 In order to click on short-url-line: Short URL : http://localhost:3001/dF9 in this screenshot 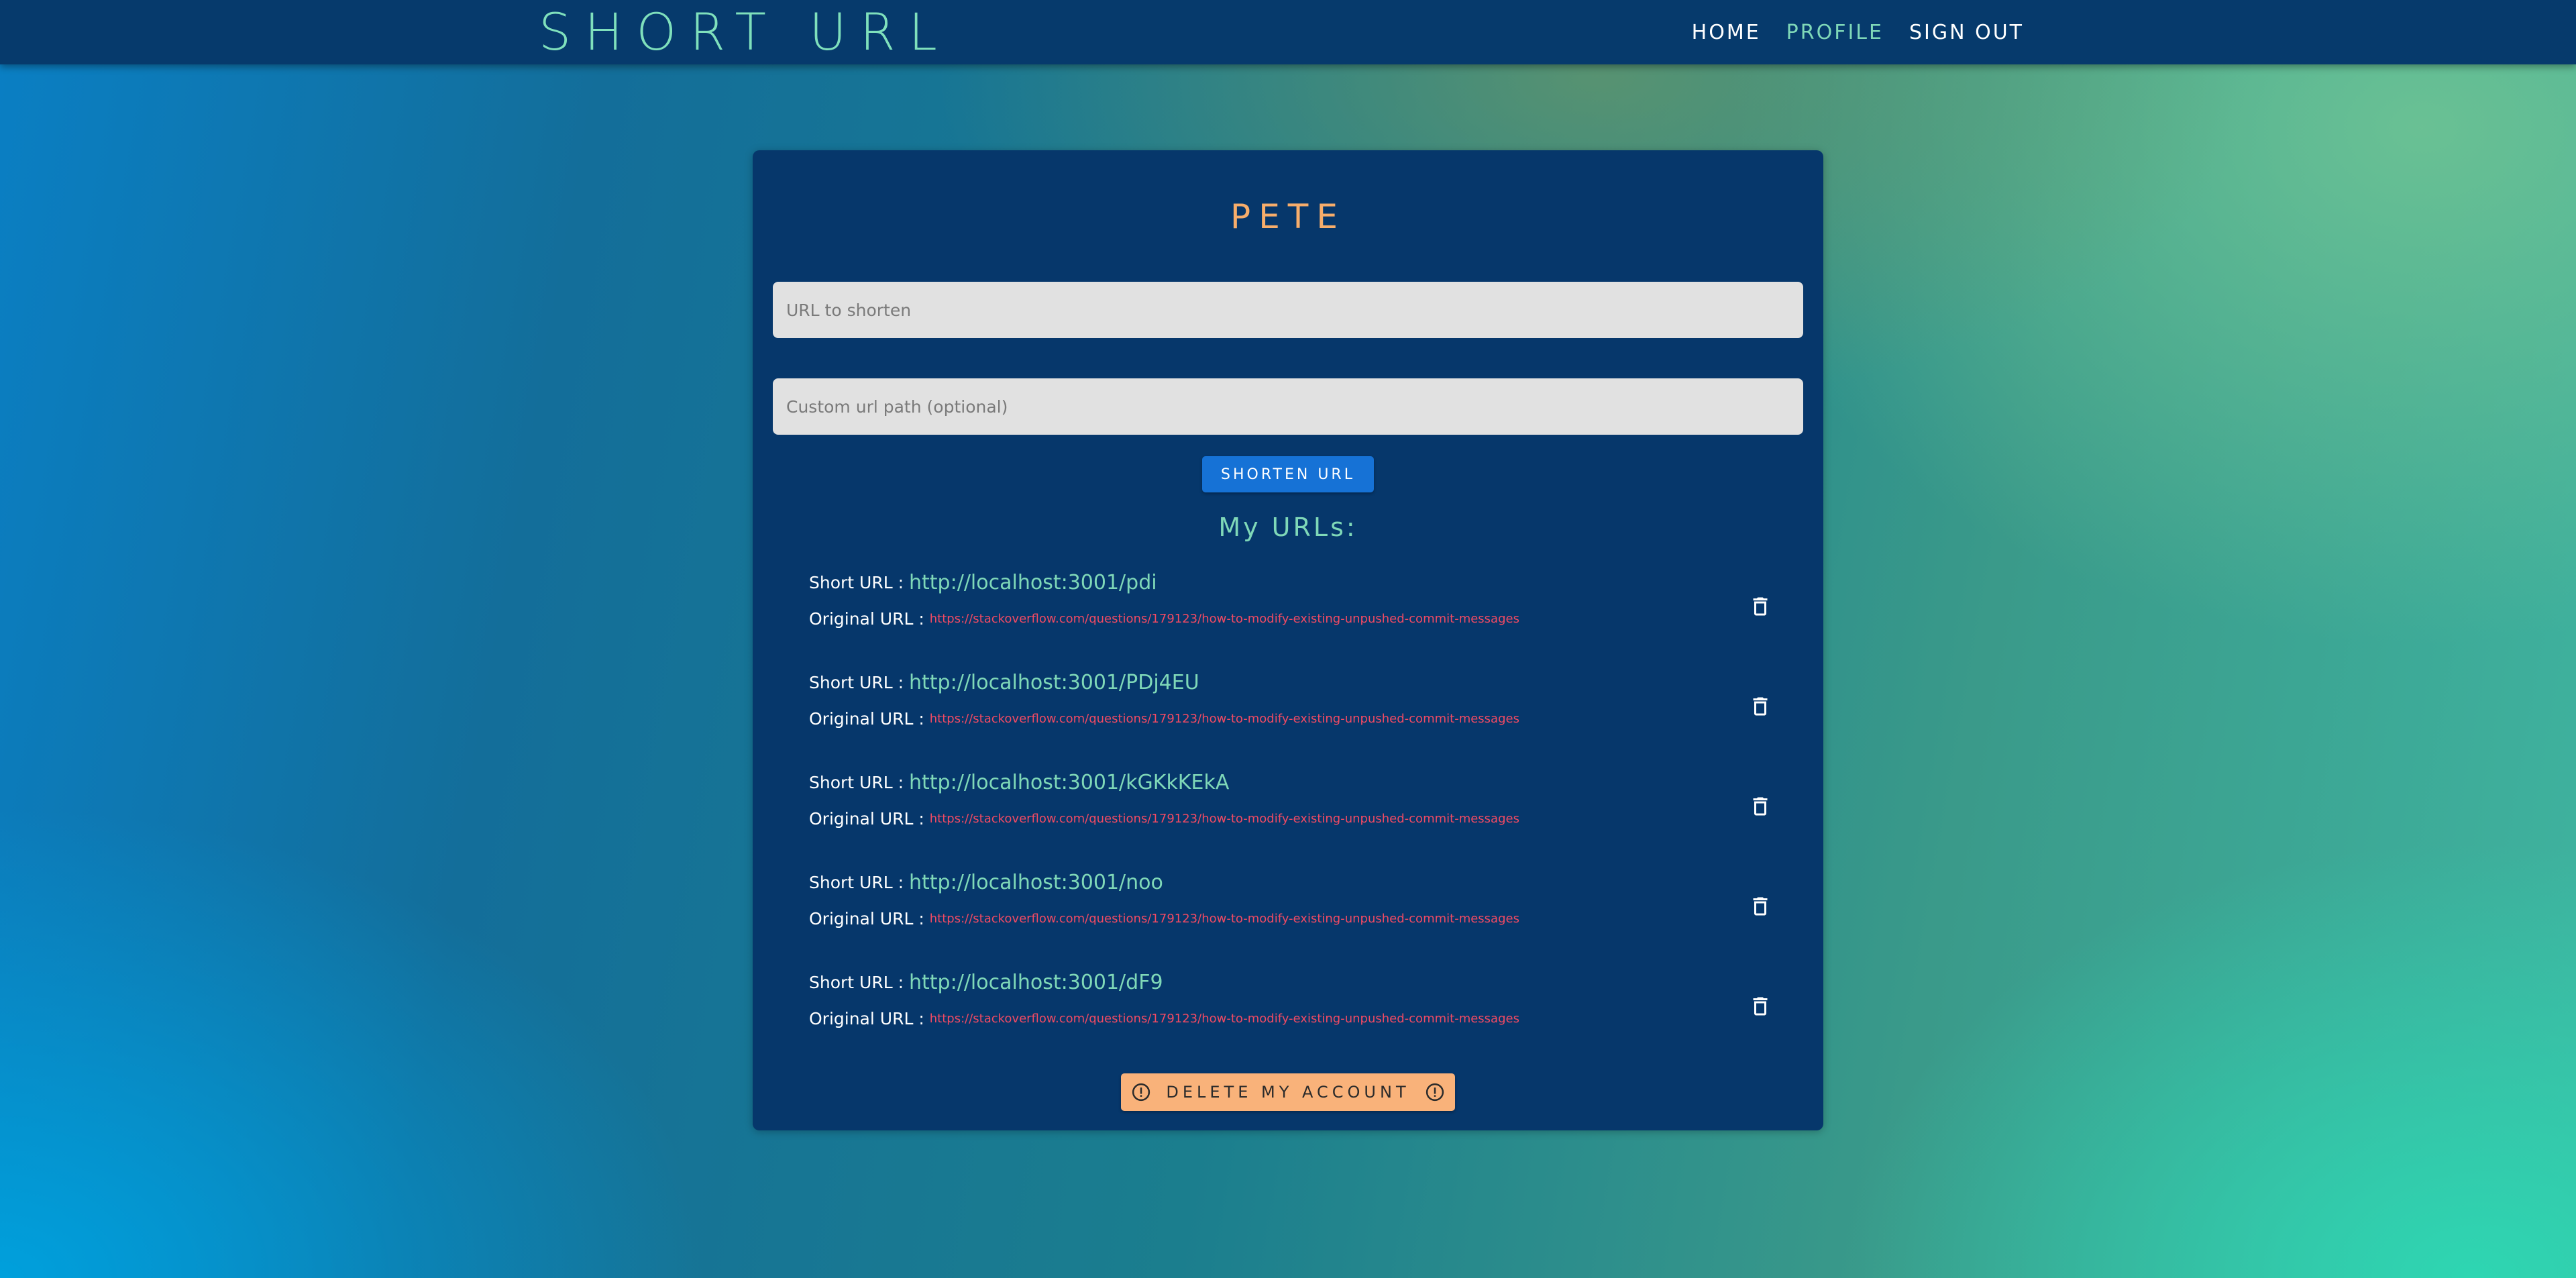, I will do `click(986, 983)`.